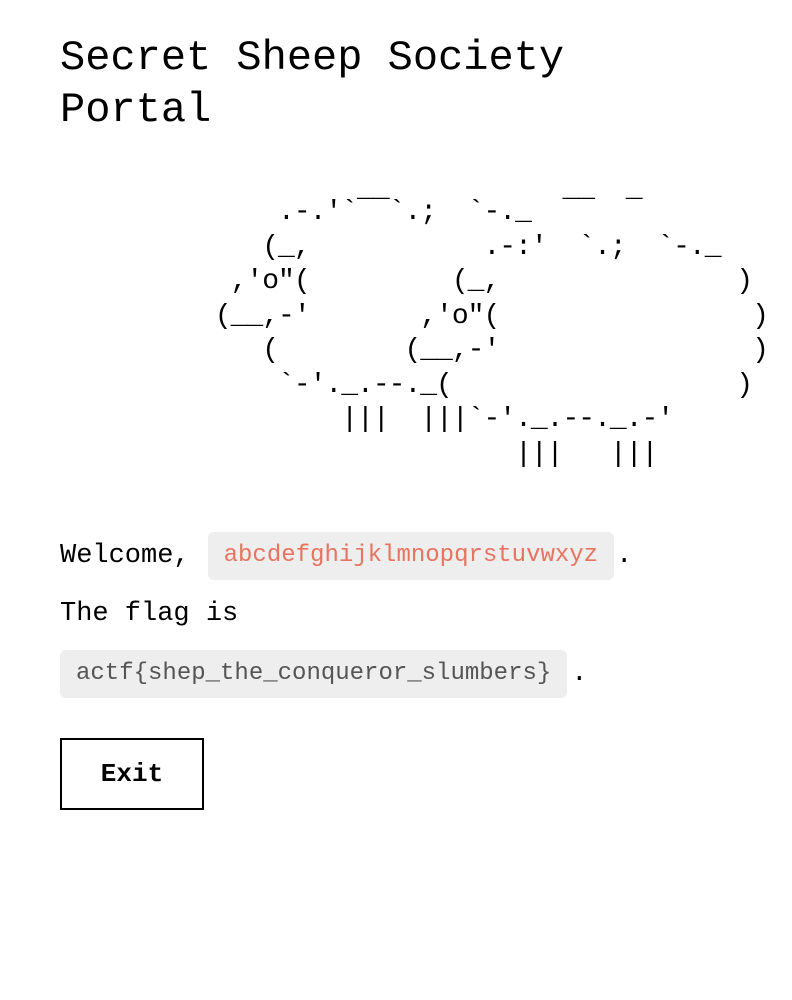  I want to click on flag-suffix: ., so click(579, 674).